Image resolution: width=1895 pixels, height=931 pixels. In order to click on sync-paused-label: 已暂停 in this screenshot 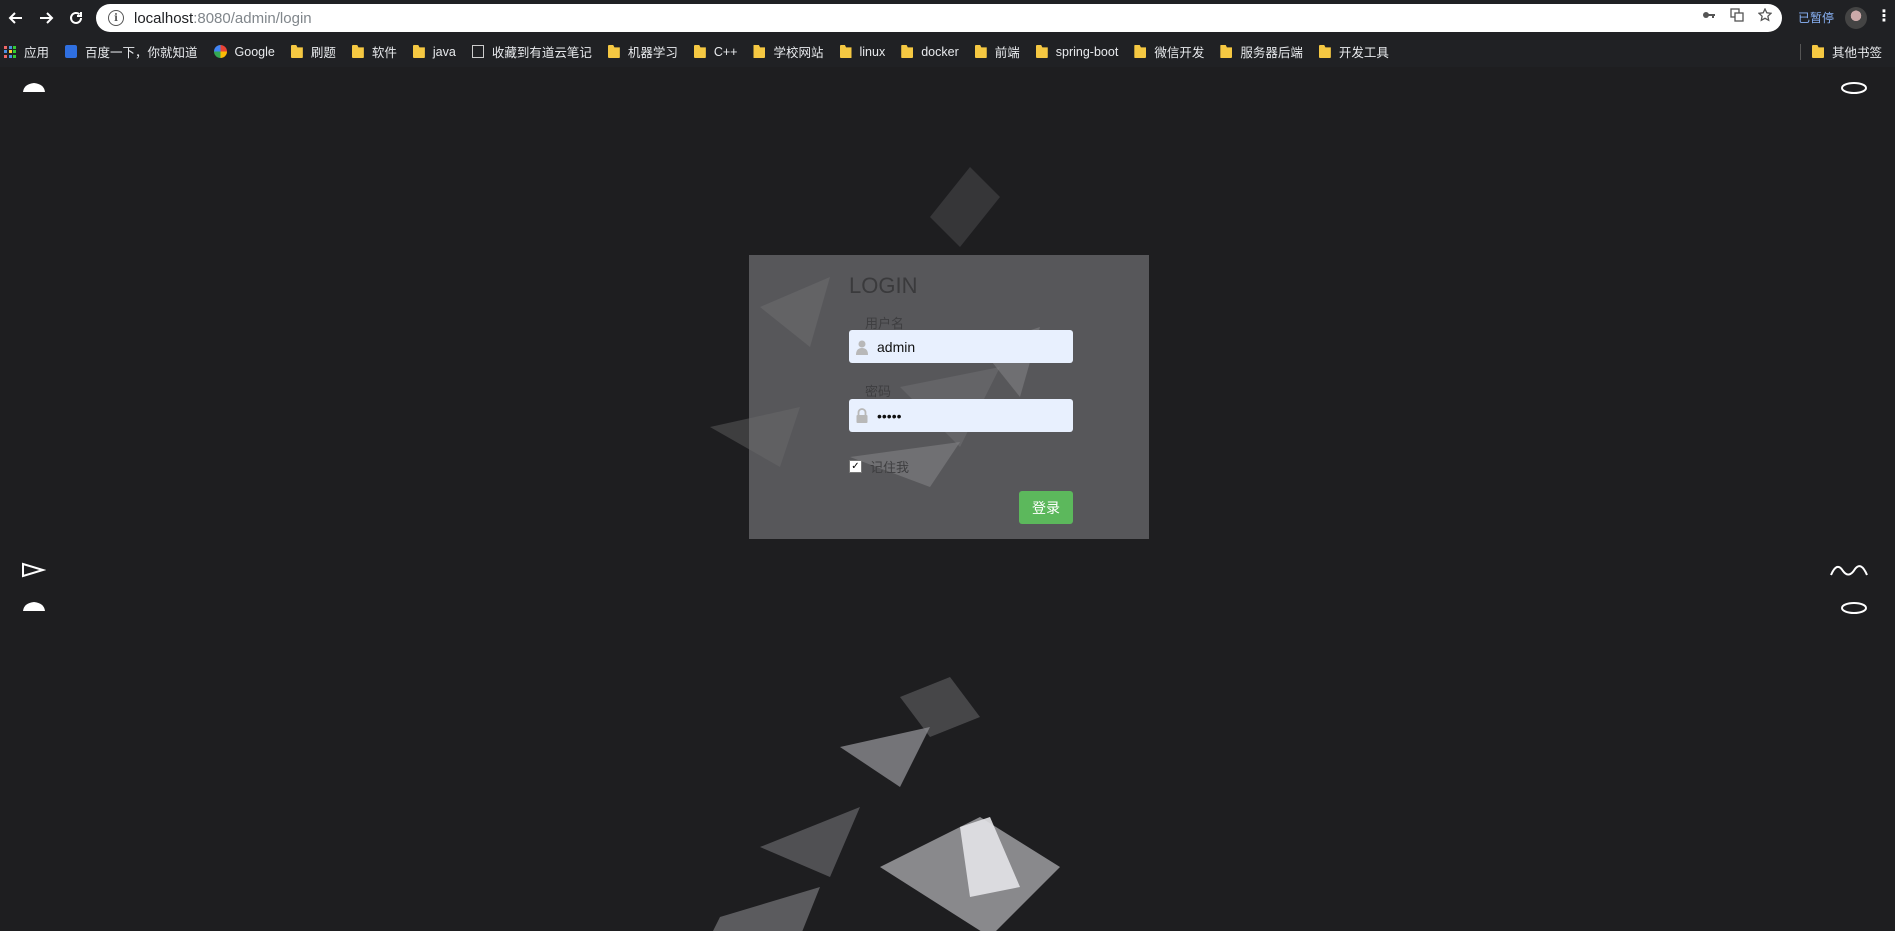, I will do `click(1816, 17)`.